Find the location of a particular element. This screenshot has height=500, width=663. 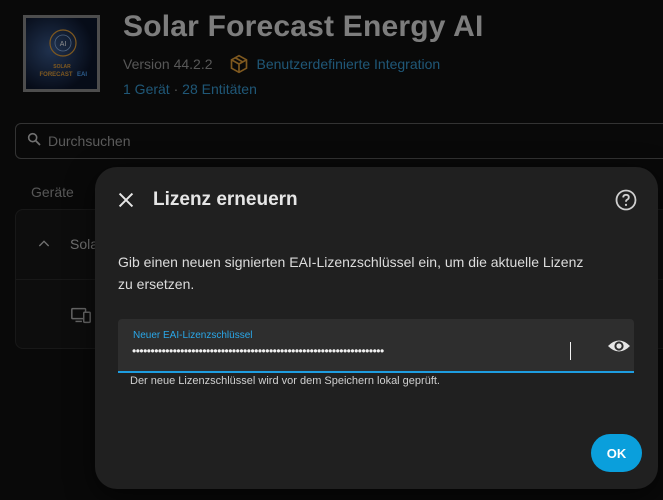

dialog-title: Lizenz erneuern is located at coordinates (225, 199).